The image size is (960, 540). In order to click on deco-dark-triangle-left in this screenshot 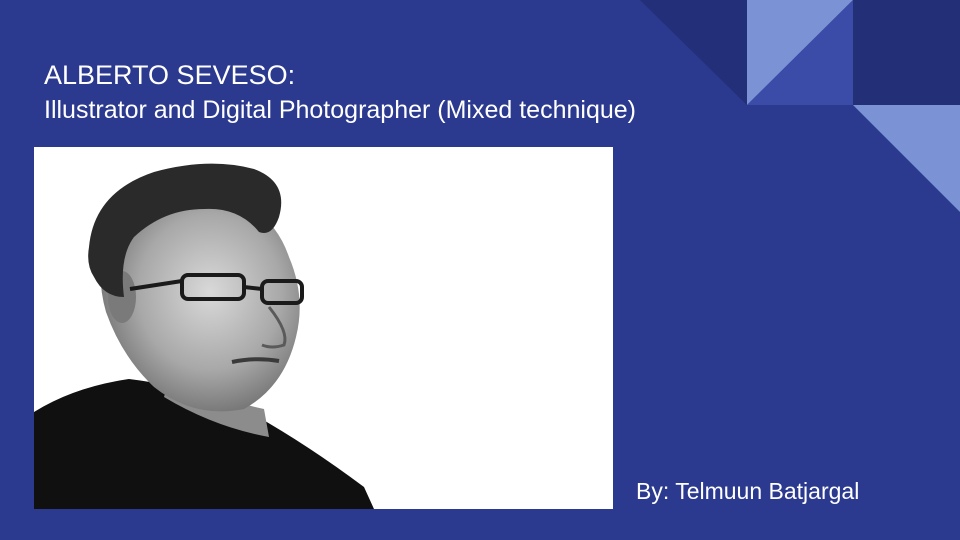, I will do `click(693, 52)`.